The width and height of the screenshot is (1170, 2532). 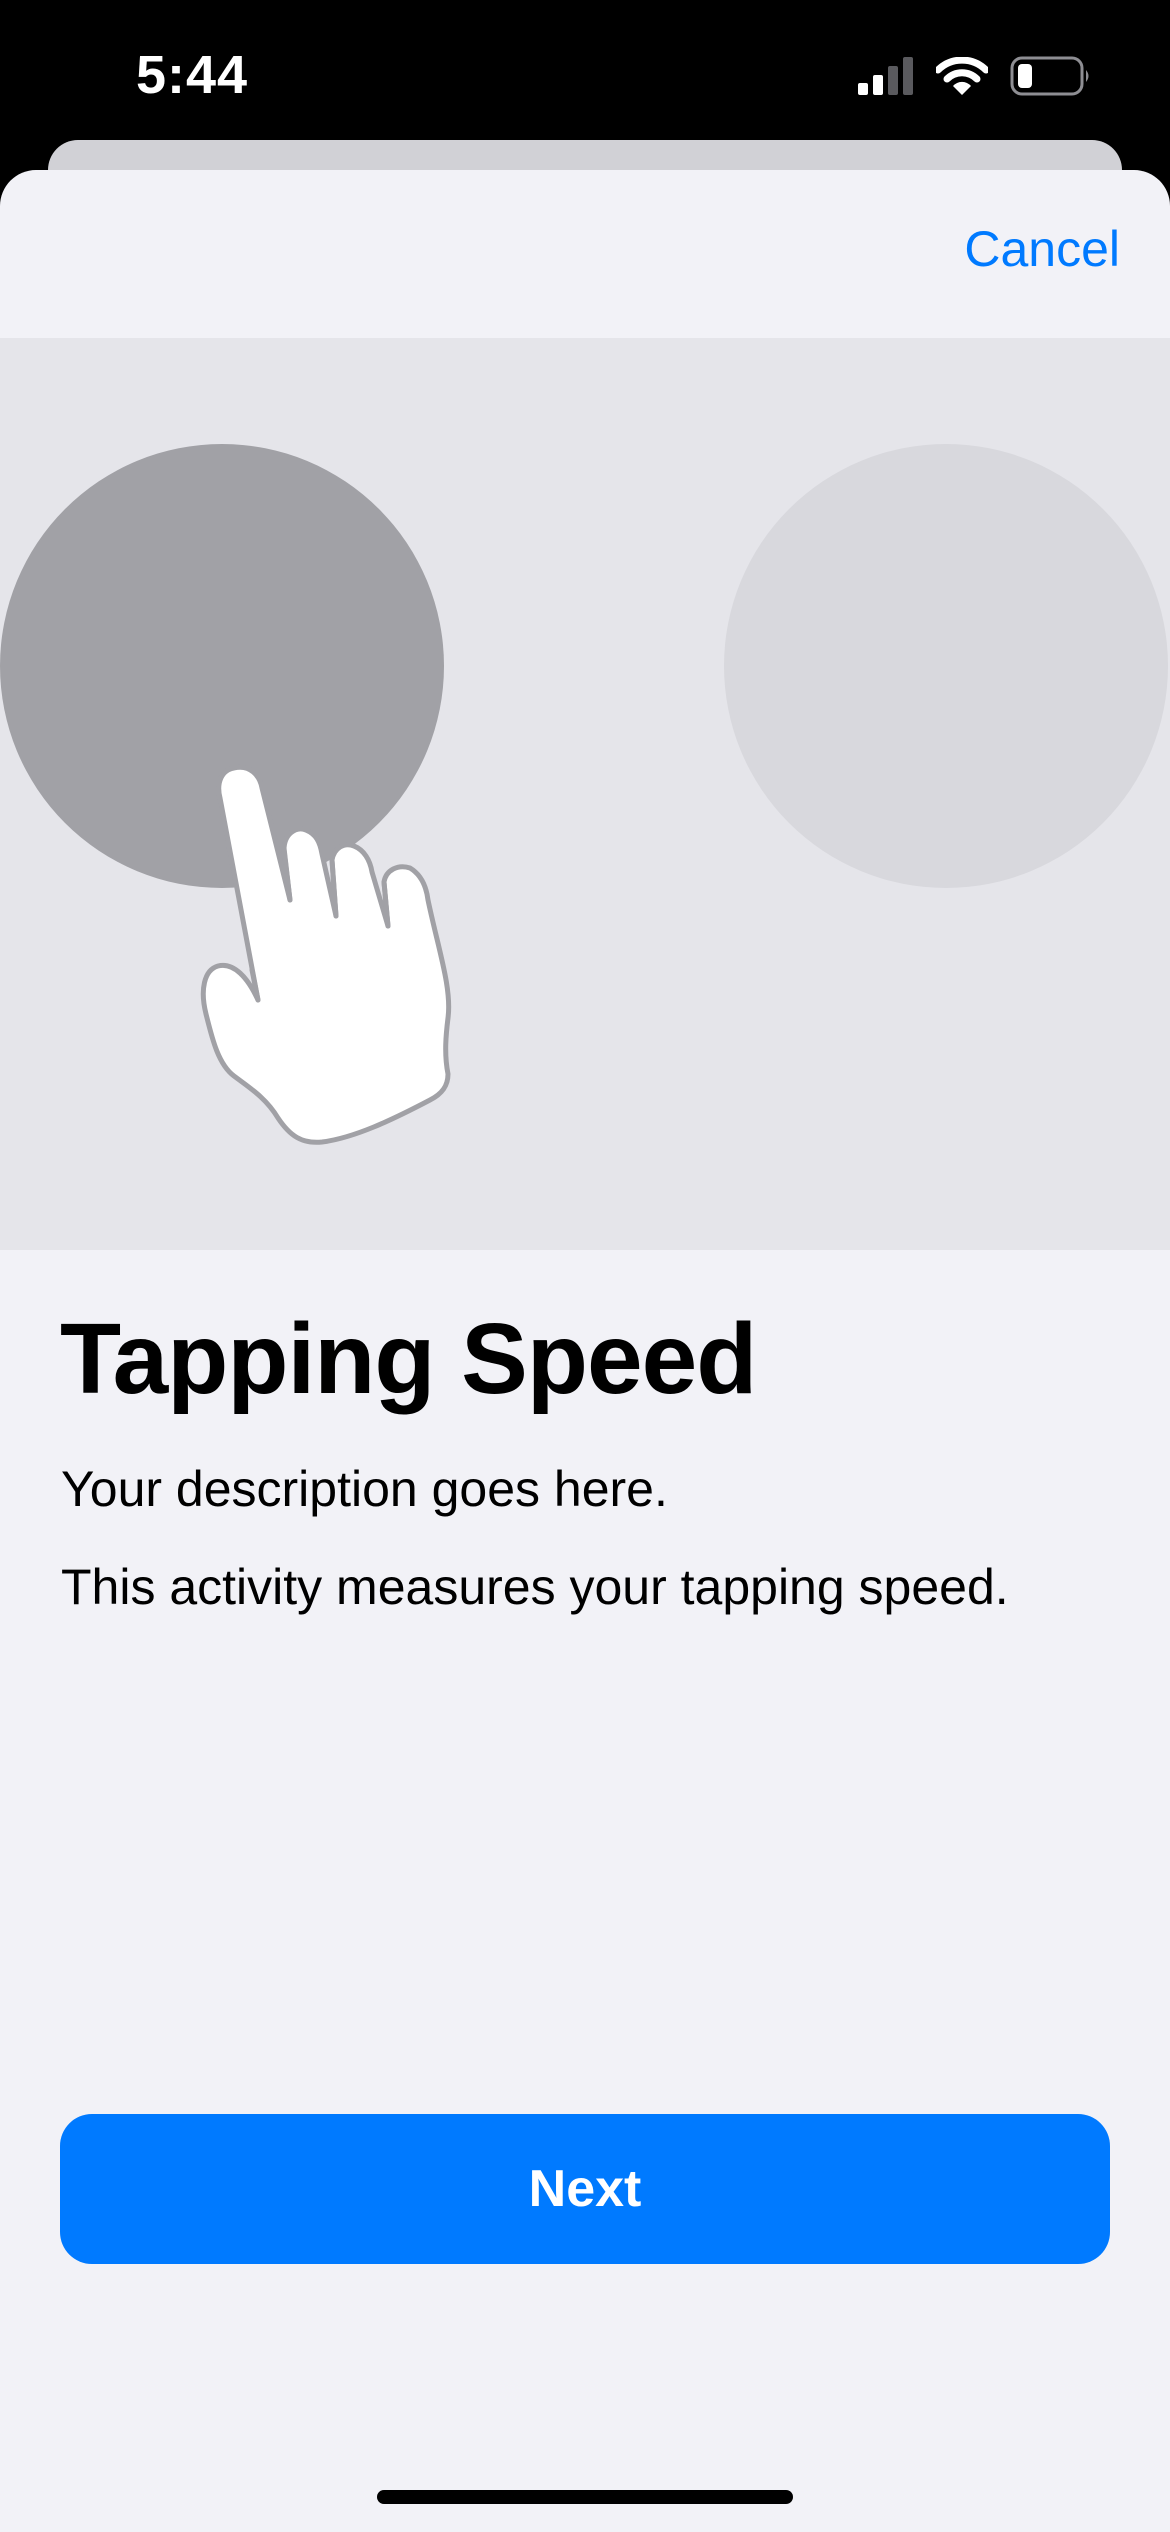 I want to click on cellular-signal-icon, so click(x=886, y=78).